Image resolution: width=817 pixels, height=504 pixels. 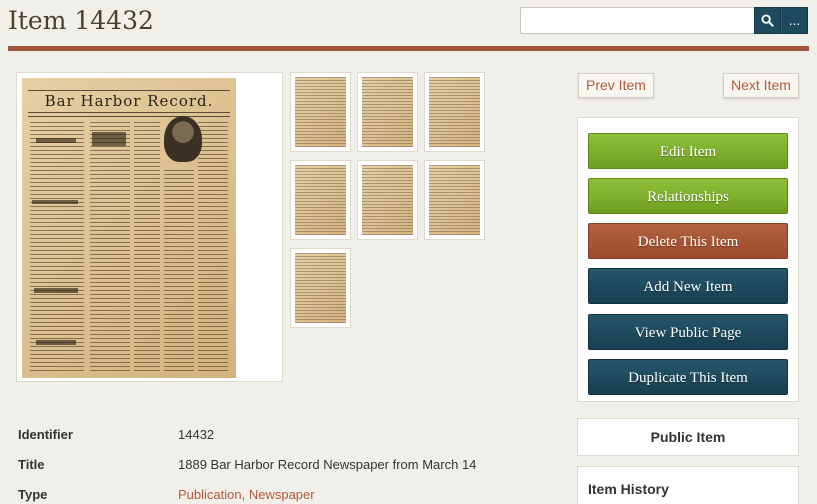 What do you see at coordinates (45, 434) in the screenshot?
I see `identifier-label: Identifier` at bounding box center [45, 434].